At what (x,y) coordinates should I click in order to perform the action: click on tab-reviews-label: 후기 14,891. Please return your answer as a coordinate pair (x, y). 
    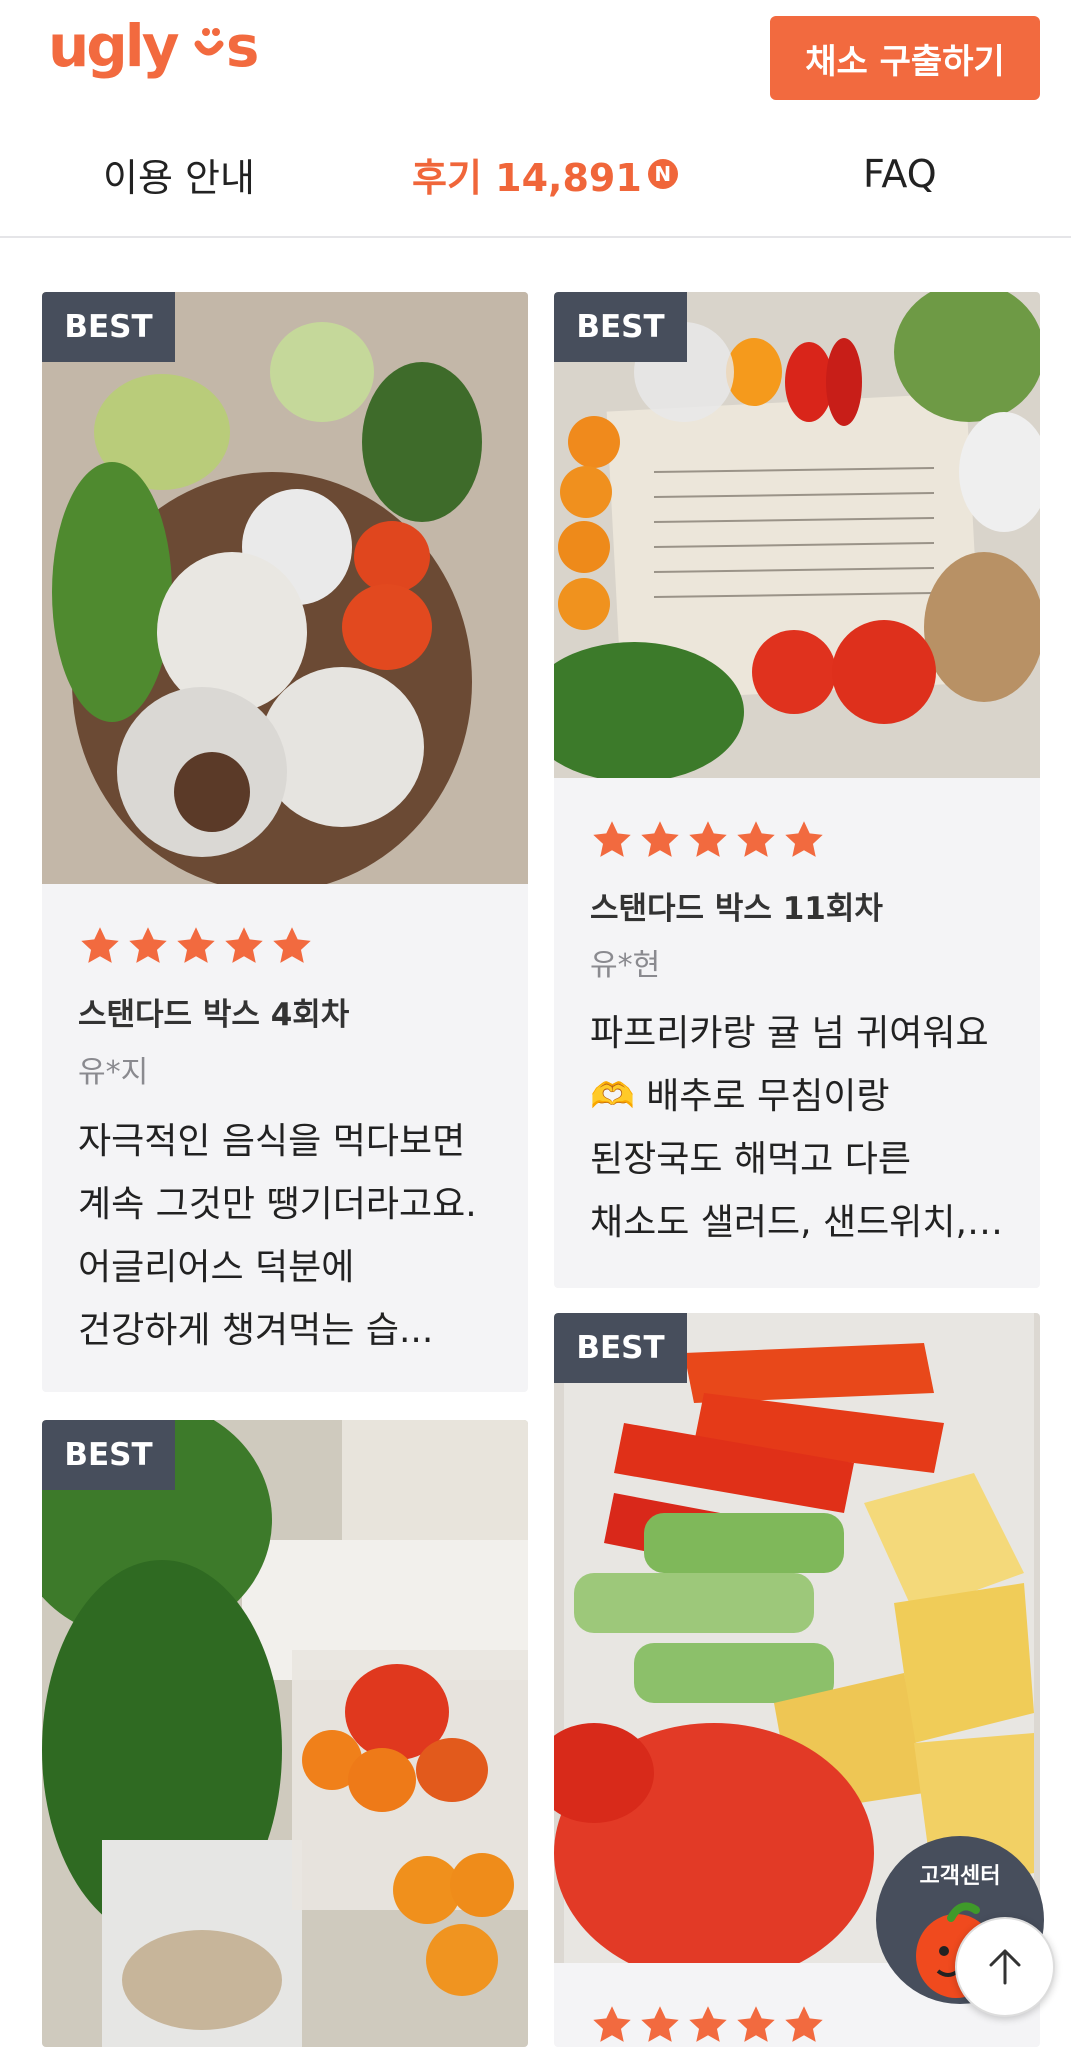
    Looking at the image, I should click on (527, 177).